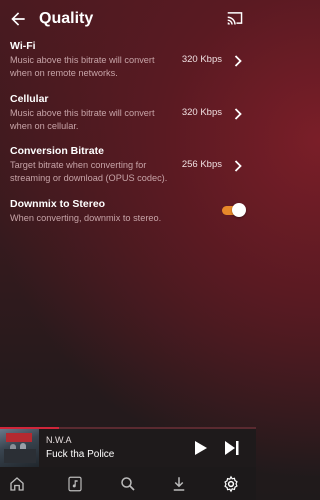  I want to click on toggle-knob, so click(239, 210).